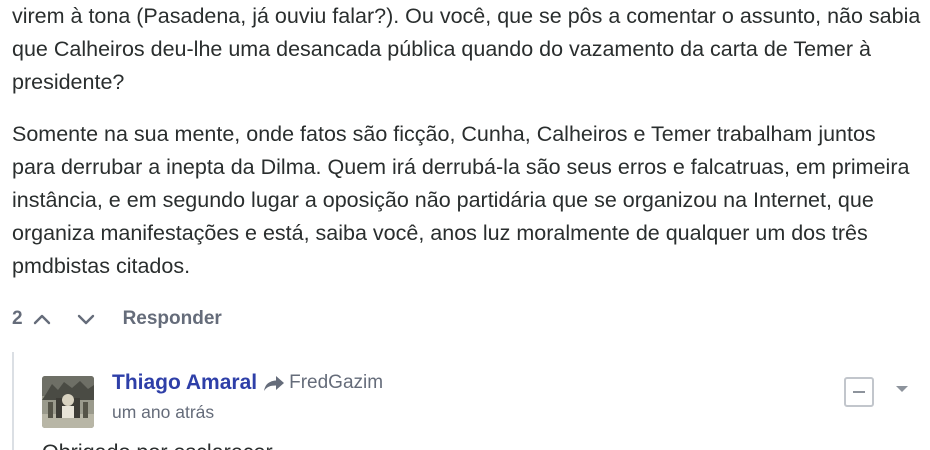 This screenshot has height=450, width=930. I want to click on comment-footer: 2 Responder, so click(117, 319).